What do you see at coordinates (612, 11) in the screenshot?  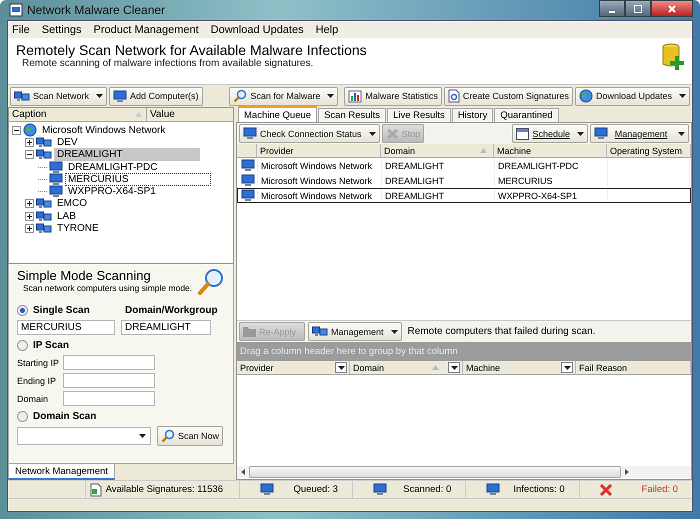 I see `minimize-icon` at bounding box center [612, 11].